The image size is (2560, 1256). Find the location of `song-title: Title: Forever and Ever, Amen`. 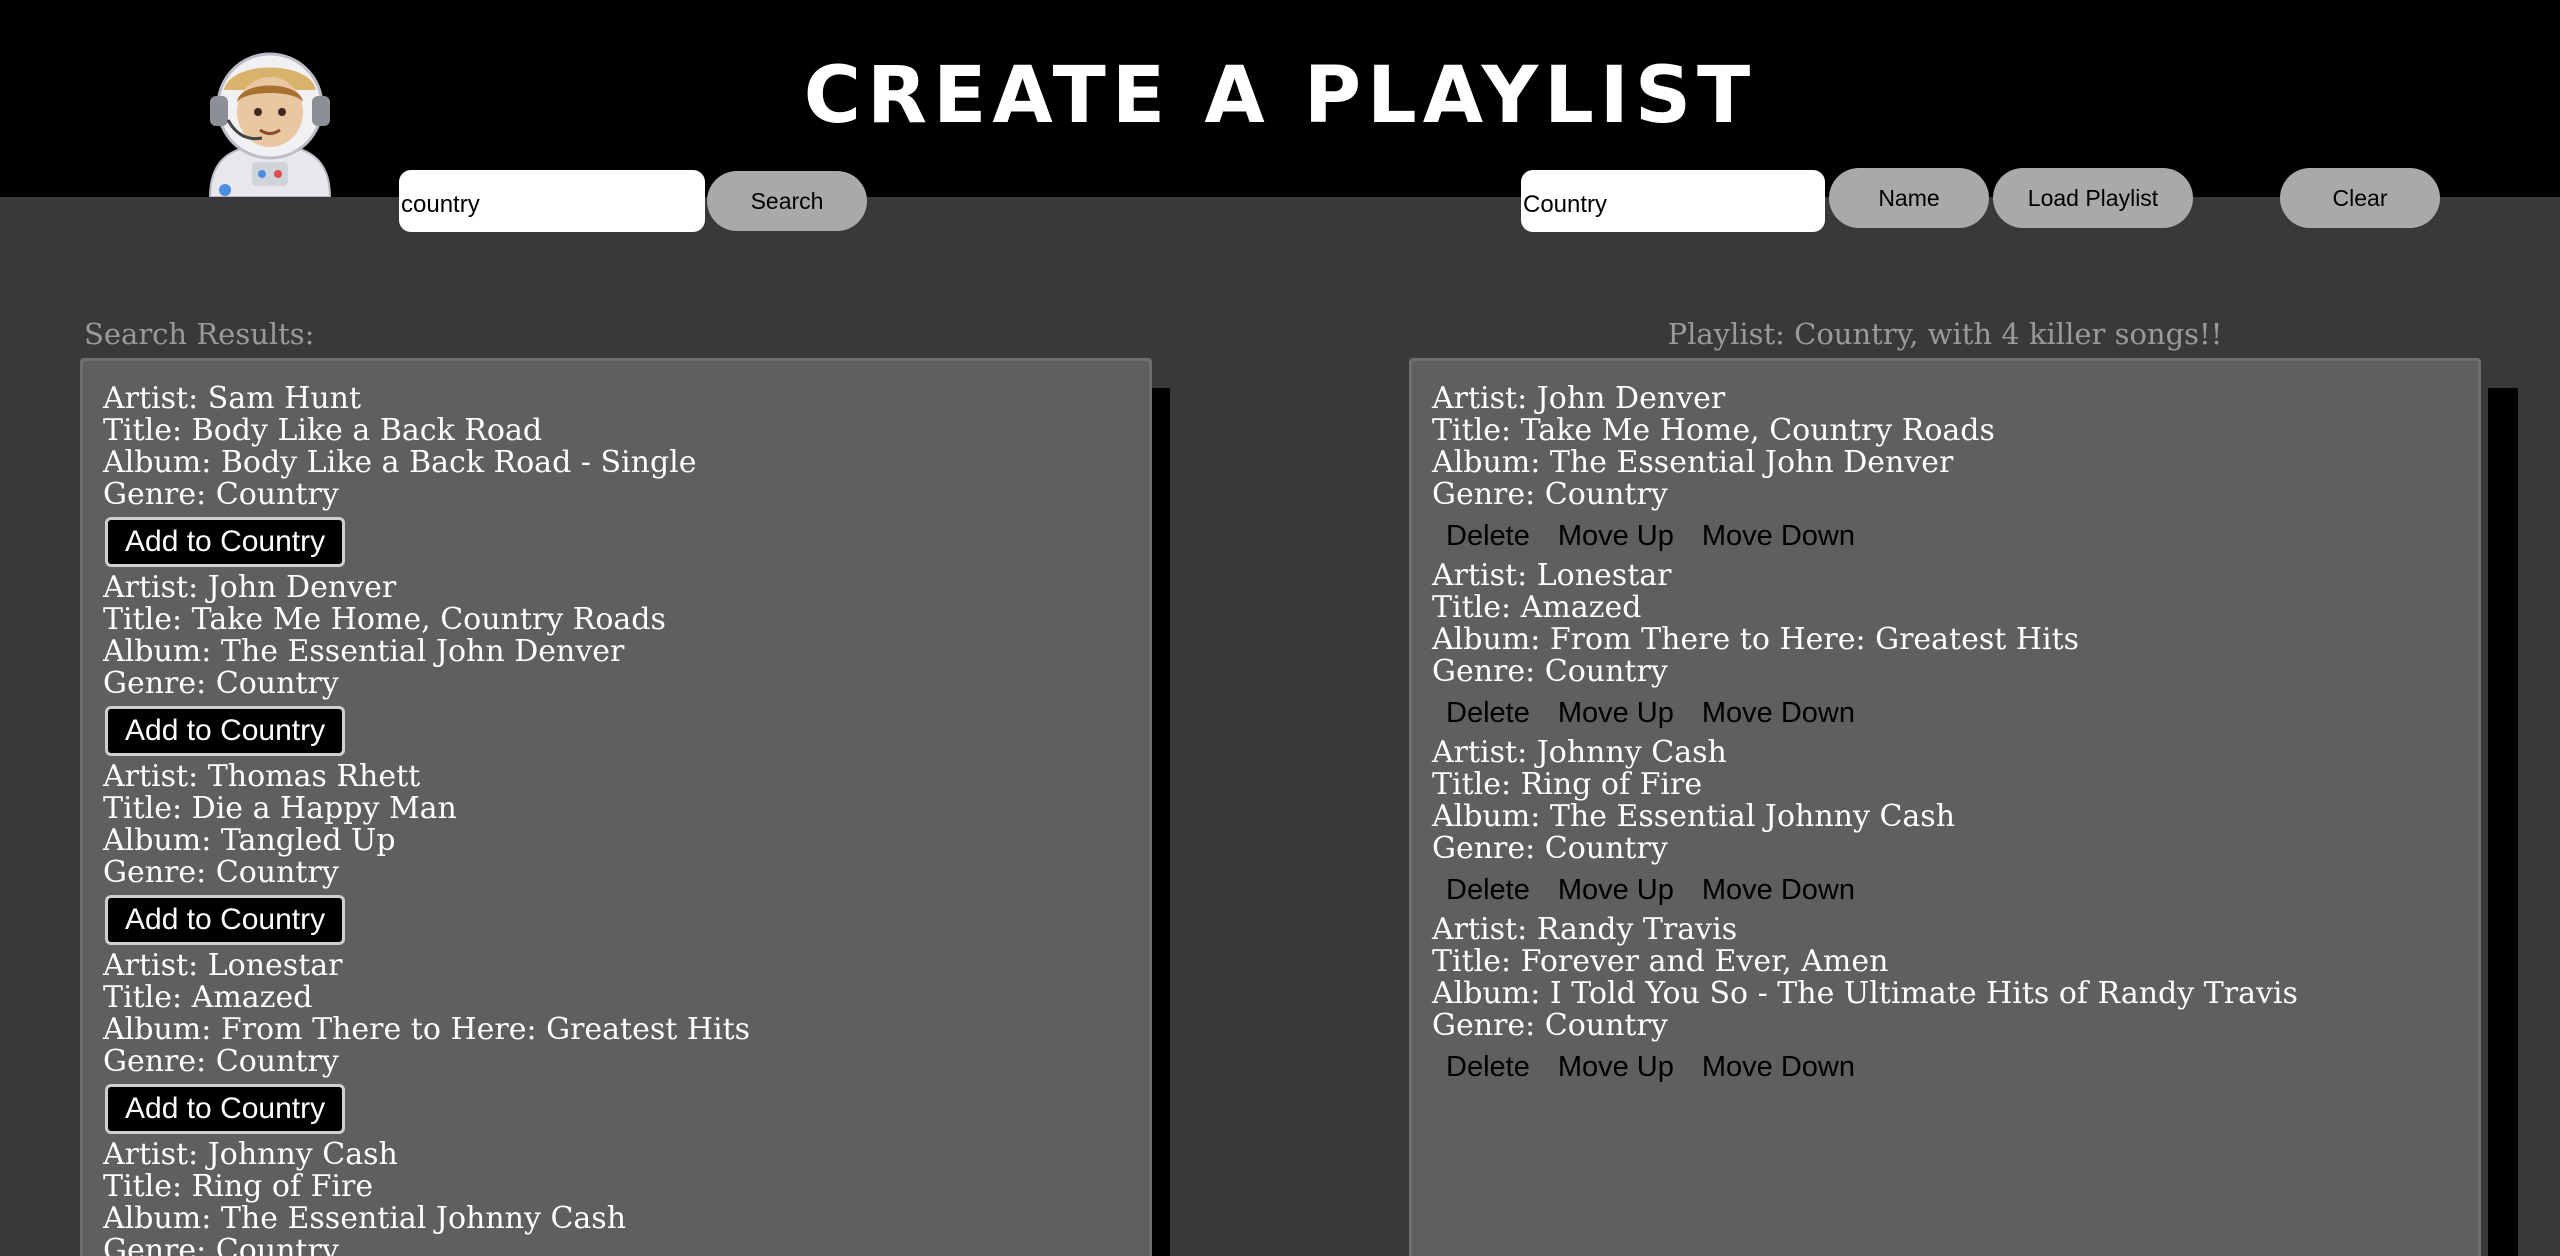

song-title: Title: Forever and Ever, Amen is located at coordinates (1660, 961).